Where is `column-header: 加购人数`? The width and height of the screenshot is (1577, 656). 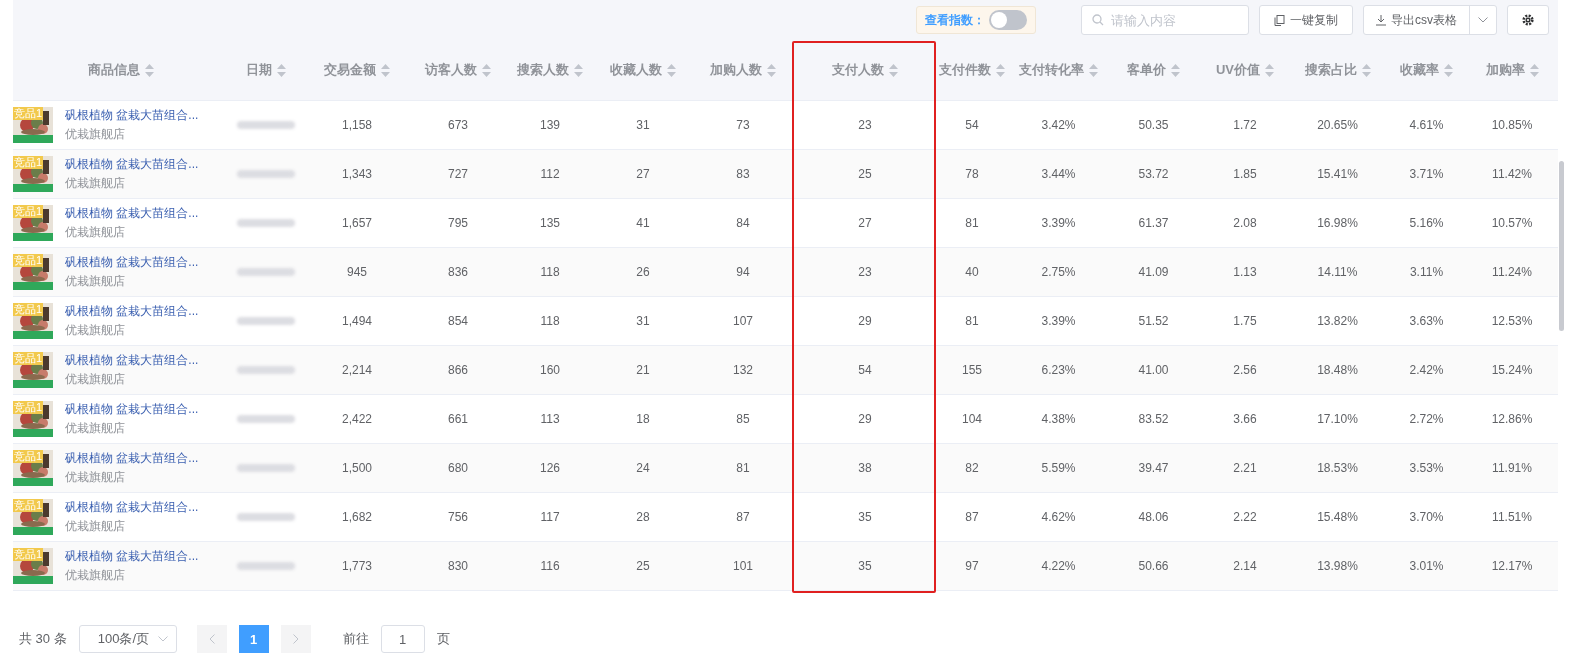 column-header: 加购人数 is located at coordinates (736, 70).